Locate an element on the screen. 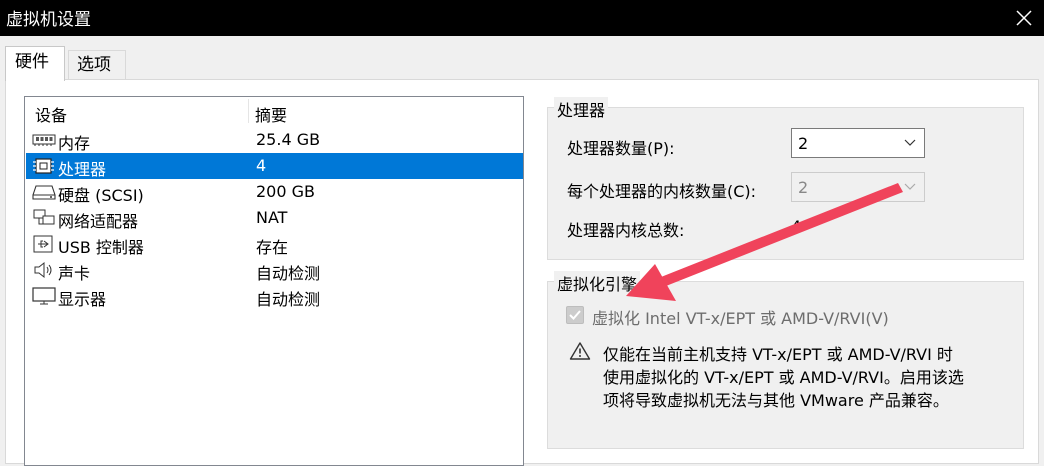  display-icon is located at coordinates (44, 296).